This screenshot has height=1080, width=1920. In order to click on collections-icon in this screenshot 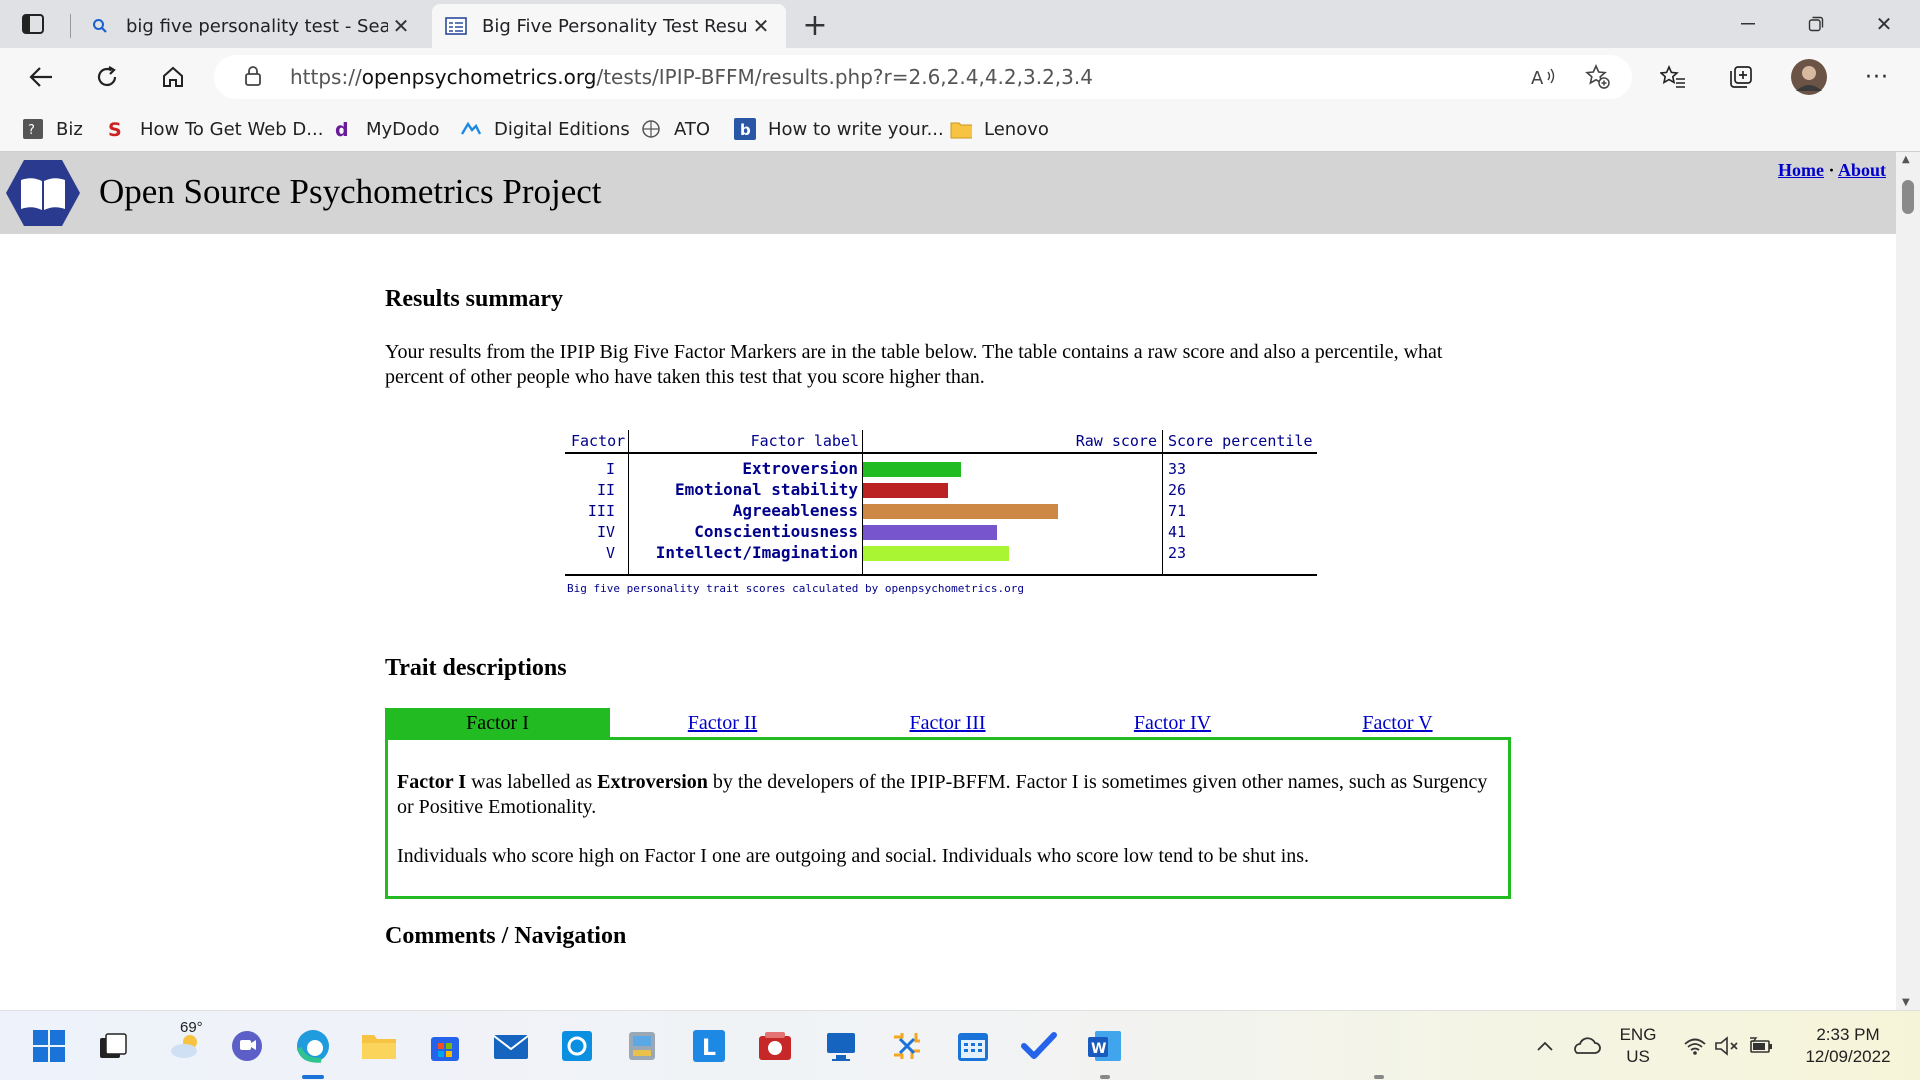, I will do `click(1741, 77)`.